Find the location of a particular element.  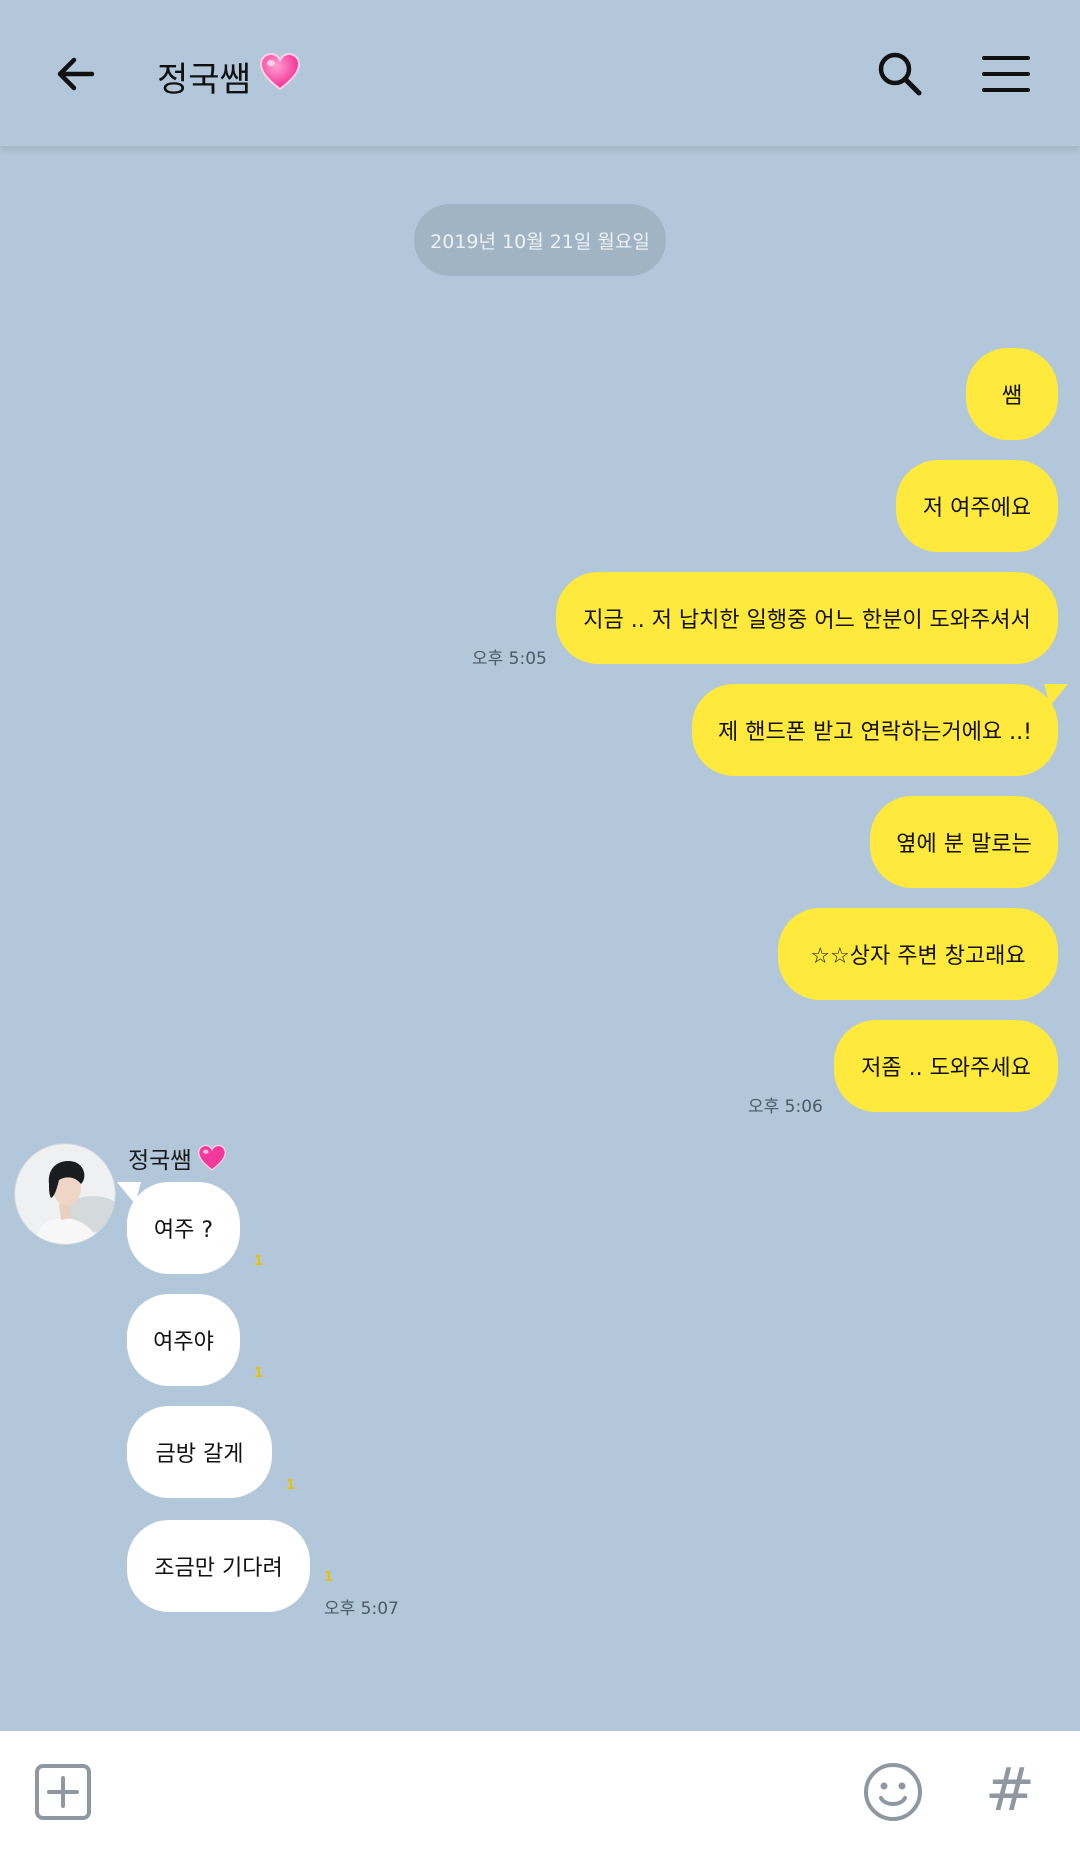

search-icon is located at coordinates (900, 74).